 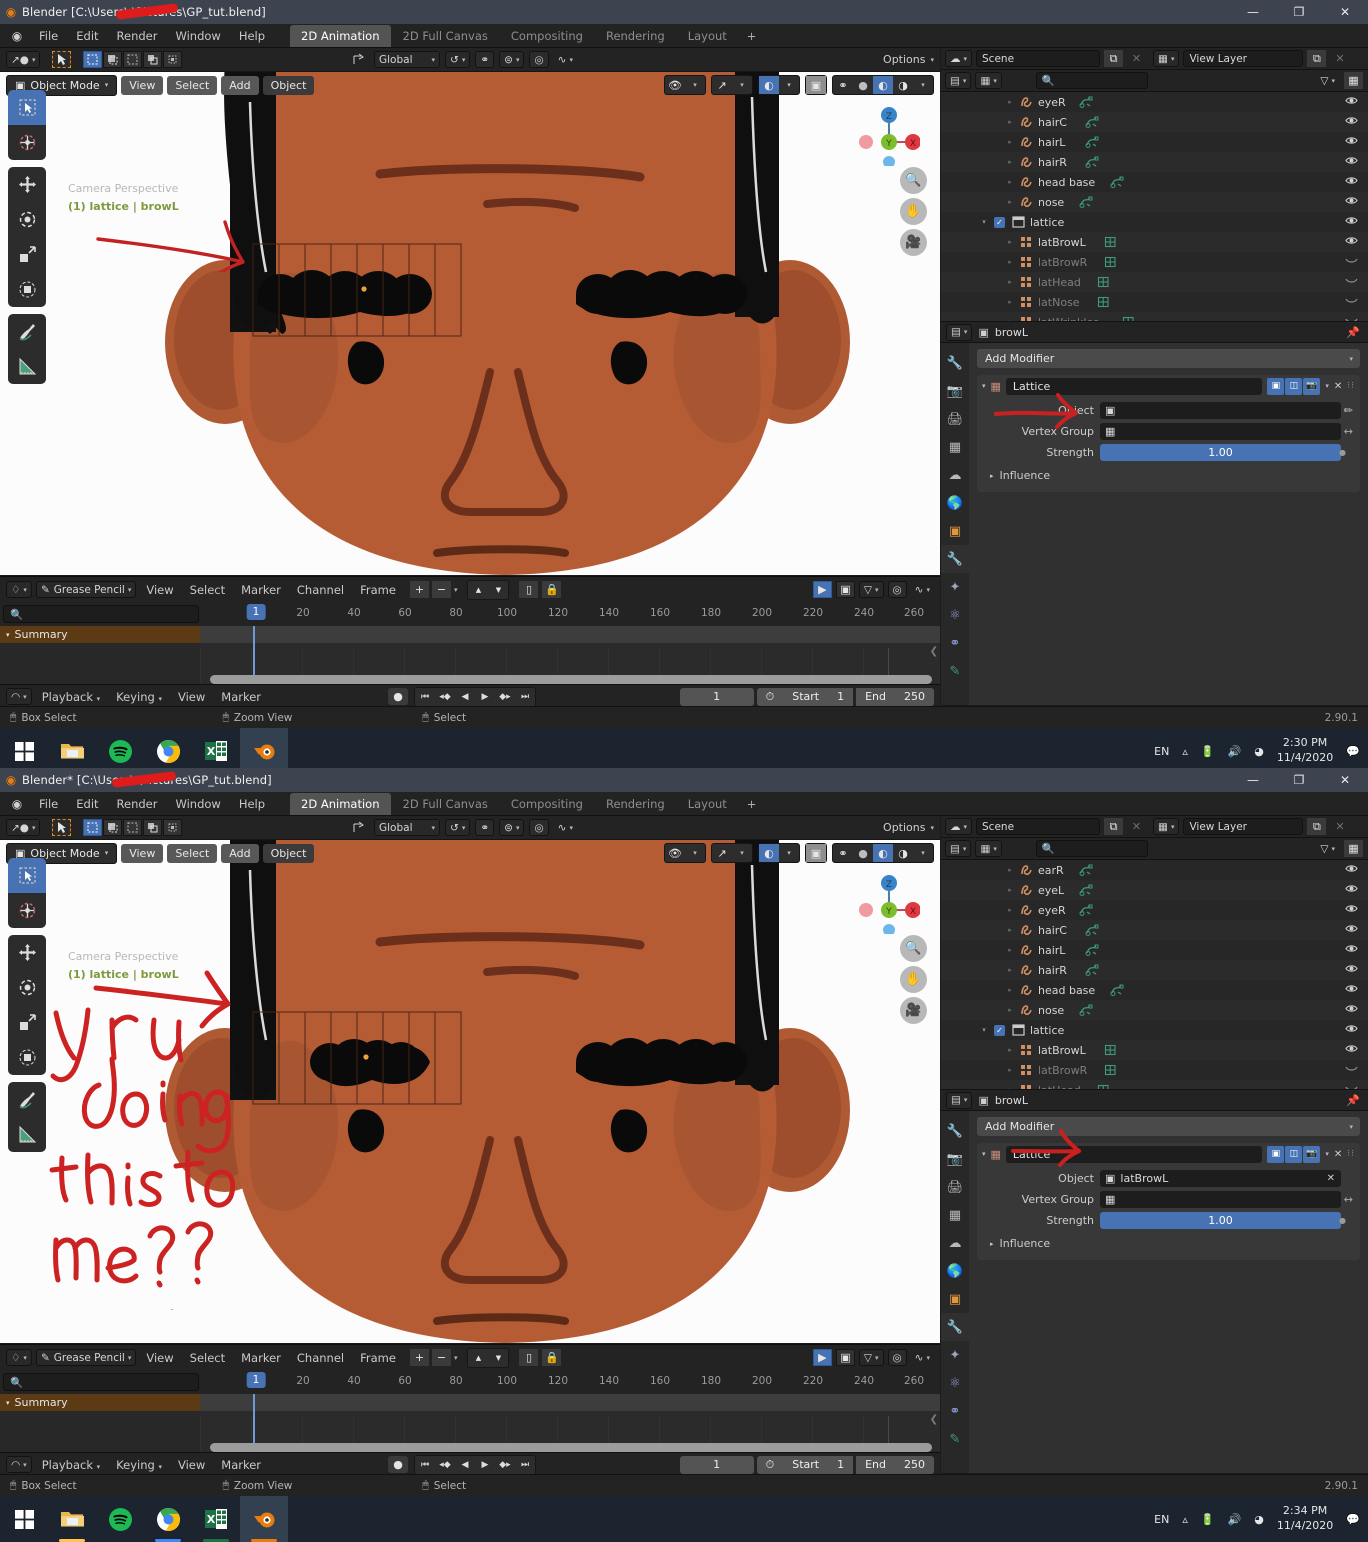 What do you see at coordinates (1208, 1519) in the screenshot?
I see `battery-icon: 🔋` at bounding box center [1208, 1519].